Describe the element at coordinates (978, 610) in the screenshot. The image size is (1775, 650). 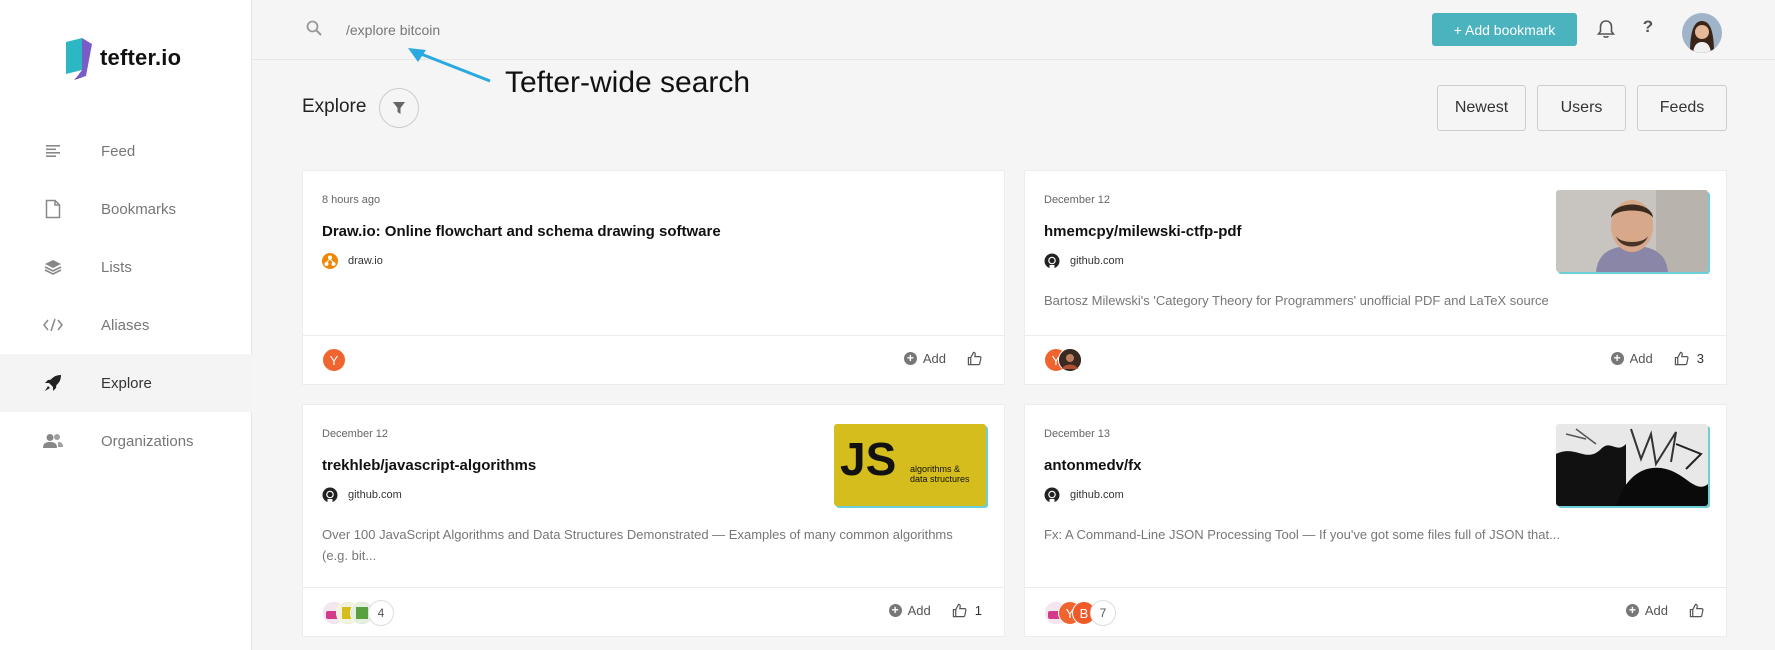
I see `like-count: 1` at that location.